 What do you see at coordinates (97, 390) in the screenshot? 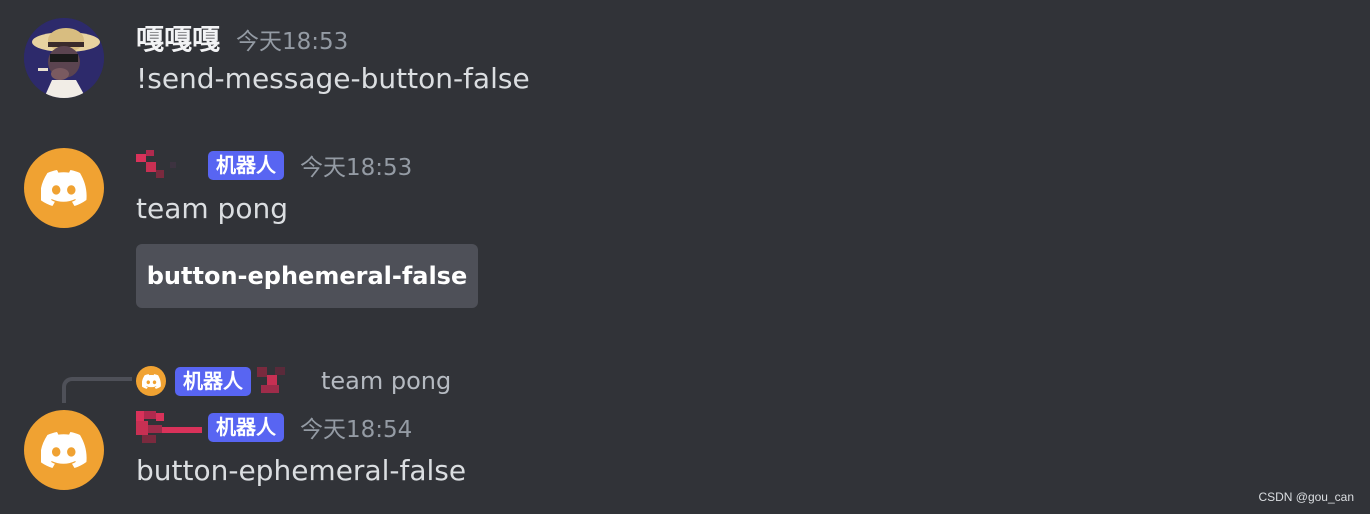
I see `reply-connector-line` at bounding box center [97, 390].